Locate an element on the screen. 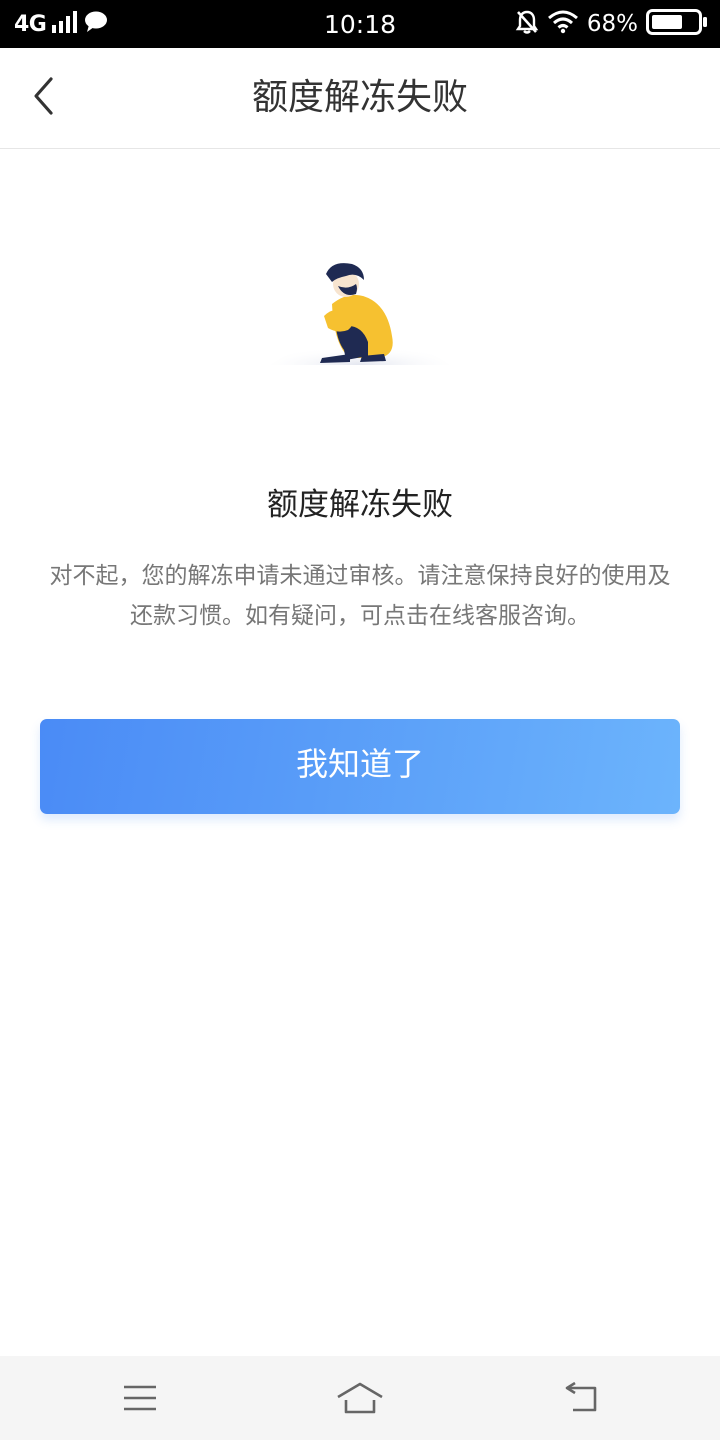  sad-person-illustration is located at coordinates (360, 315).